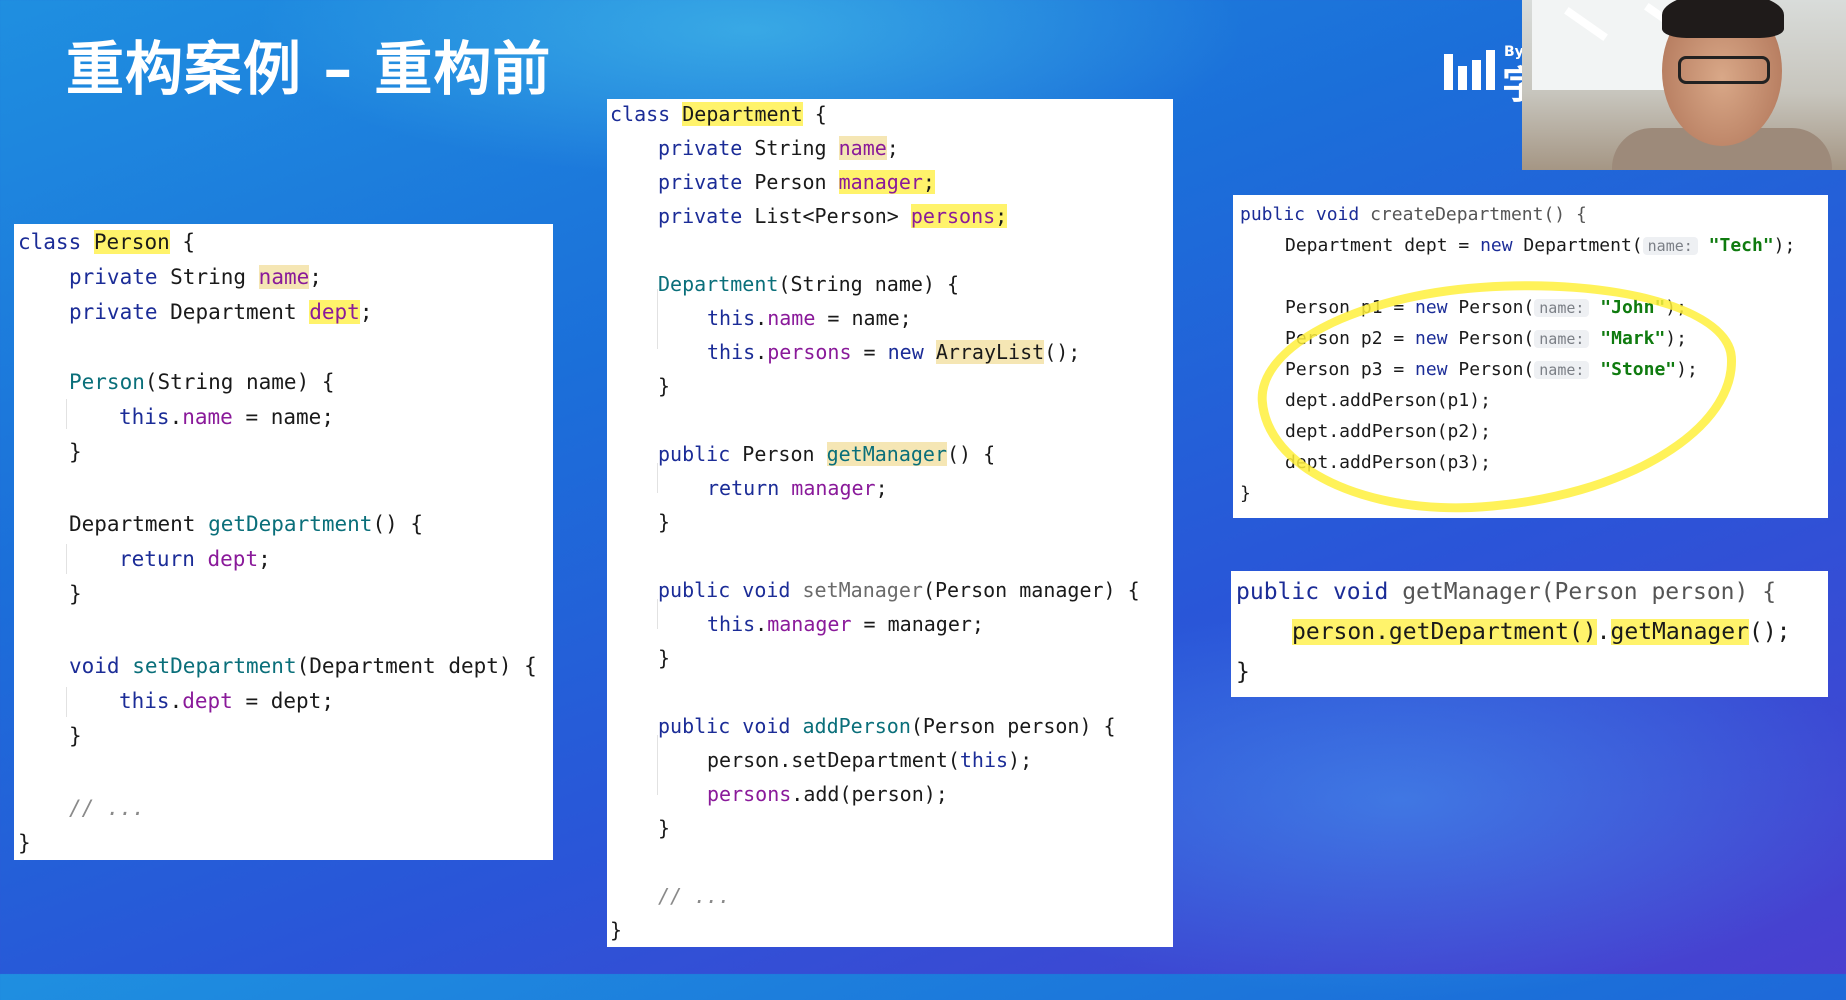  Describe the element at coordinates (195, 559) in the screenshot. I see `code-line: return dept;` at that location.